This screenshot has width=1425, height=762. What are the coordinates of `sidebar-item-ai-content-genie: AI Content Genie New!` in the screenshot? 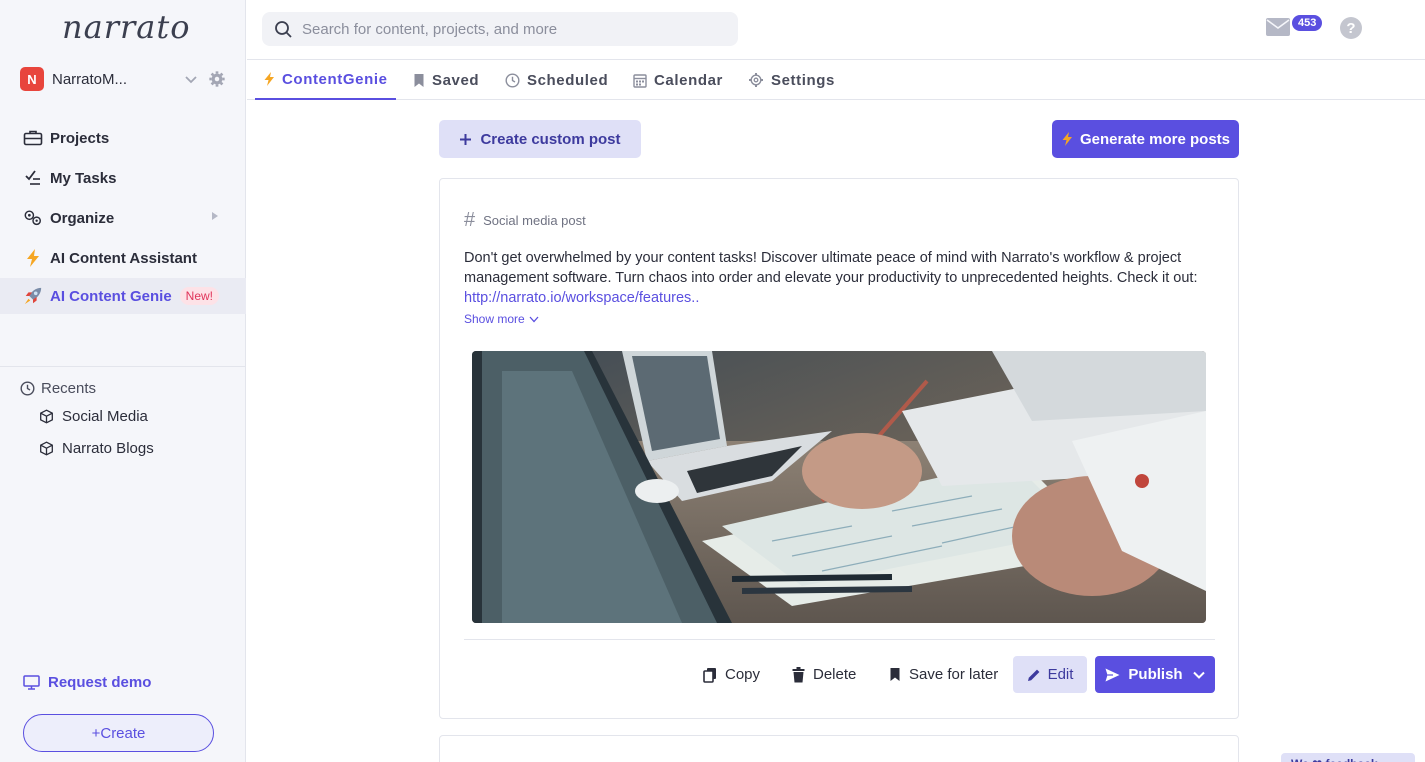 It's located at (123, 296).